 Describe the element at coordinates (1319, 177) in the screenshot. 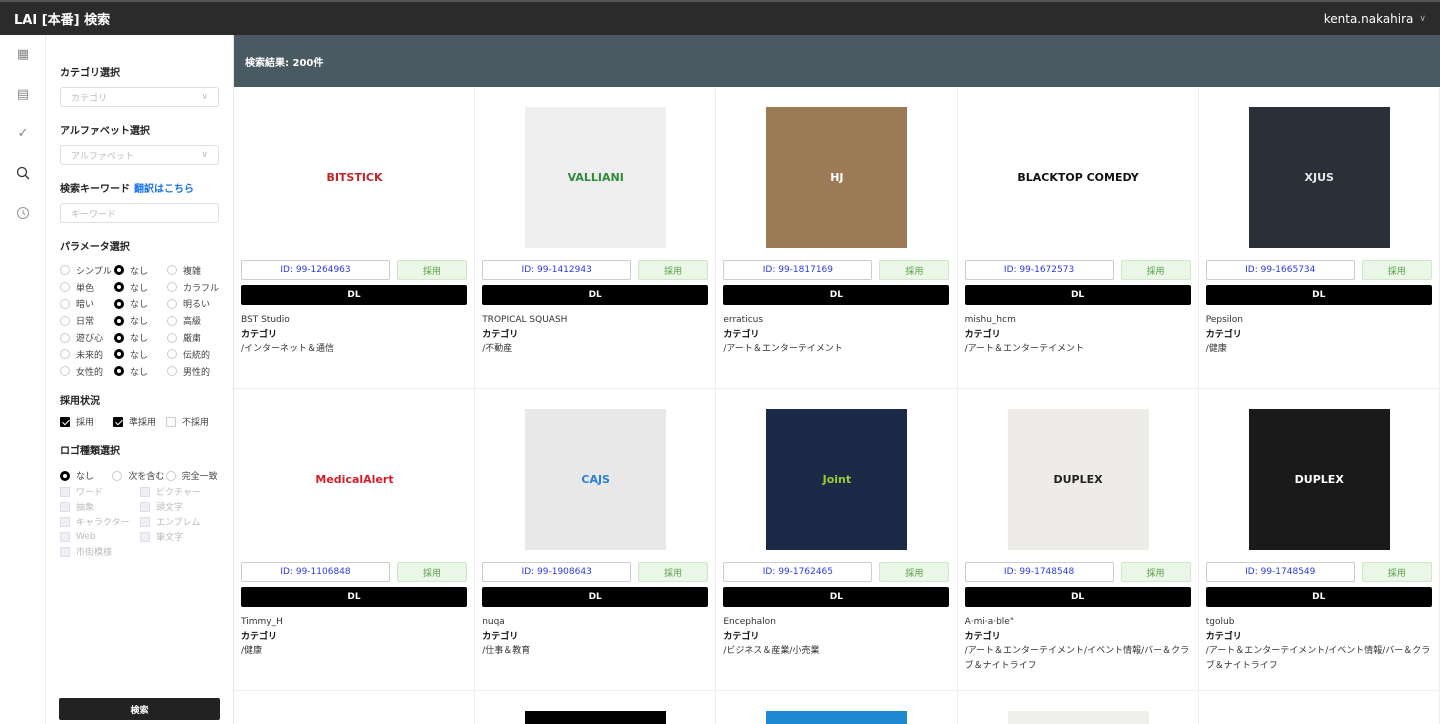

I see `logo-thumbnail: XJUS` at that location.